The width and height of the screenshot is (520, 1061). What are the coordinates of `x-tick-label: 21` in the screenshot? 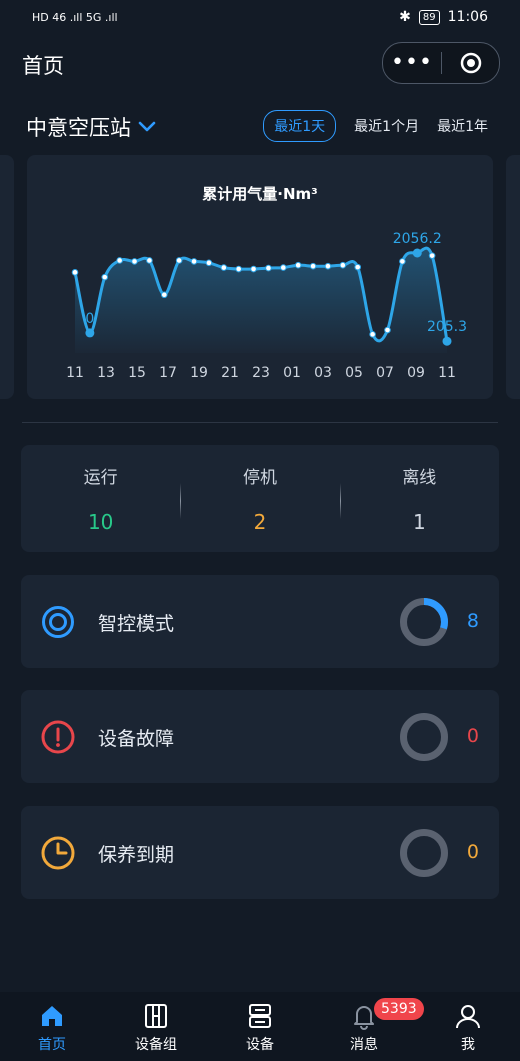 It's located at (230, 373).